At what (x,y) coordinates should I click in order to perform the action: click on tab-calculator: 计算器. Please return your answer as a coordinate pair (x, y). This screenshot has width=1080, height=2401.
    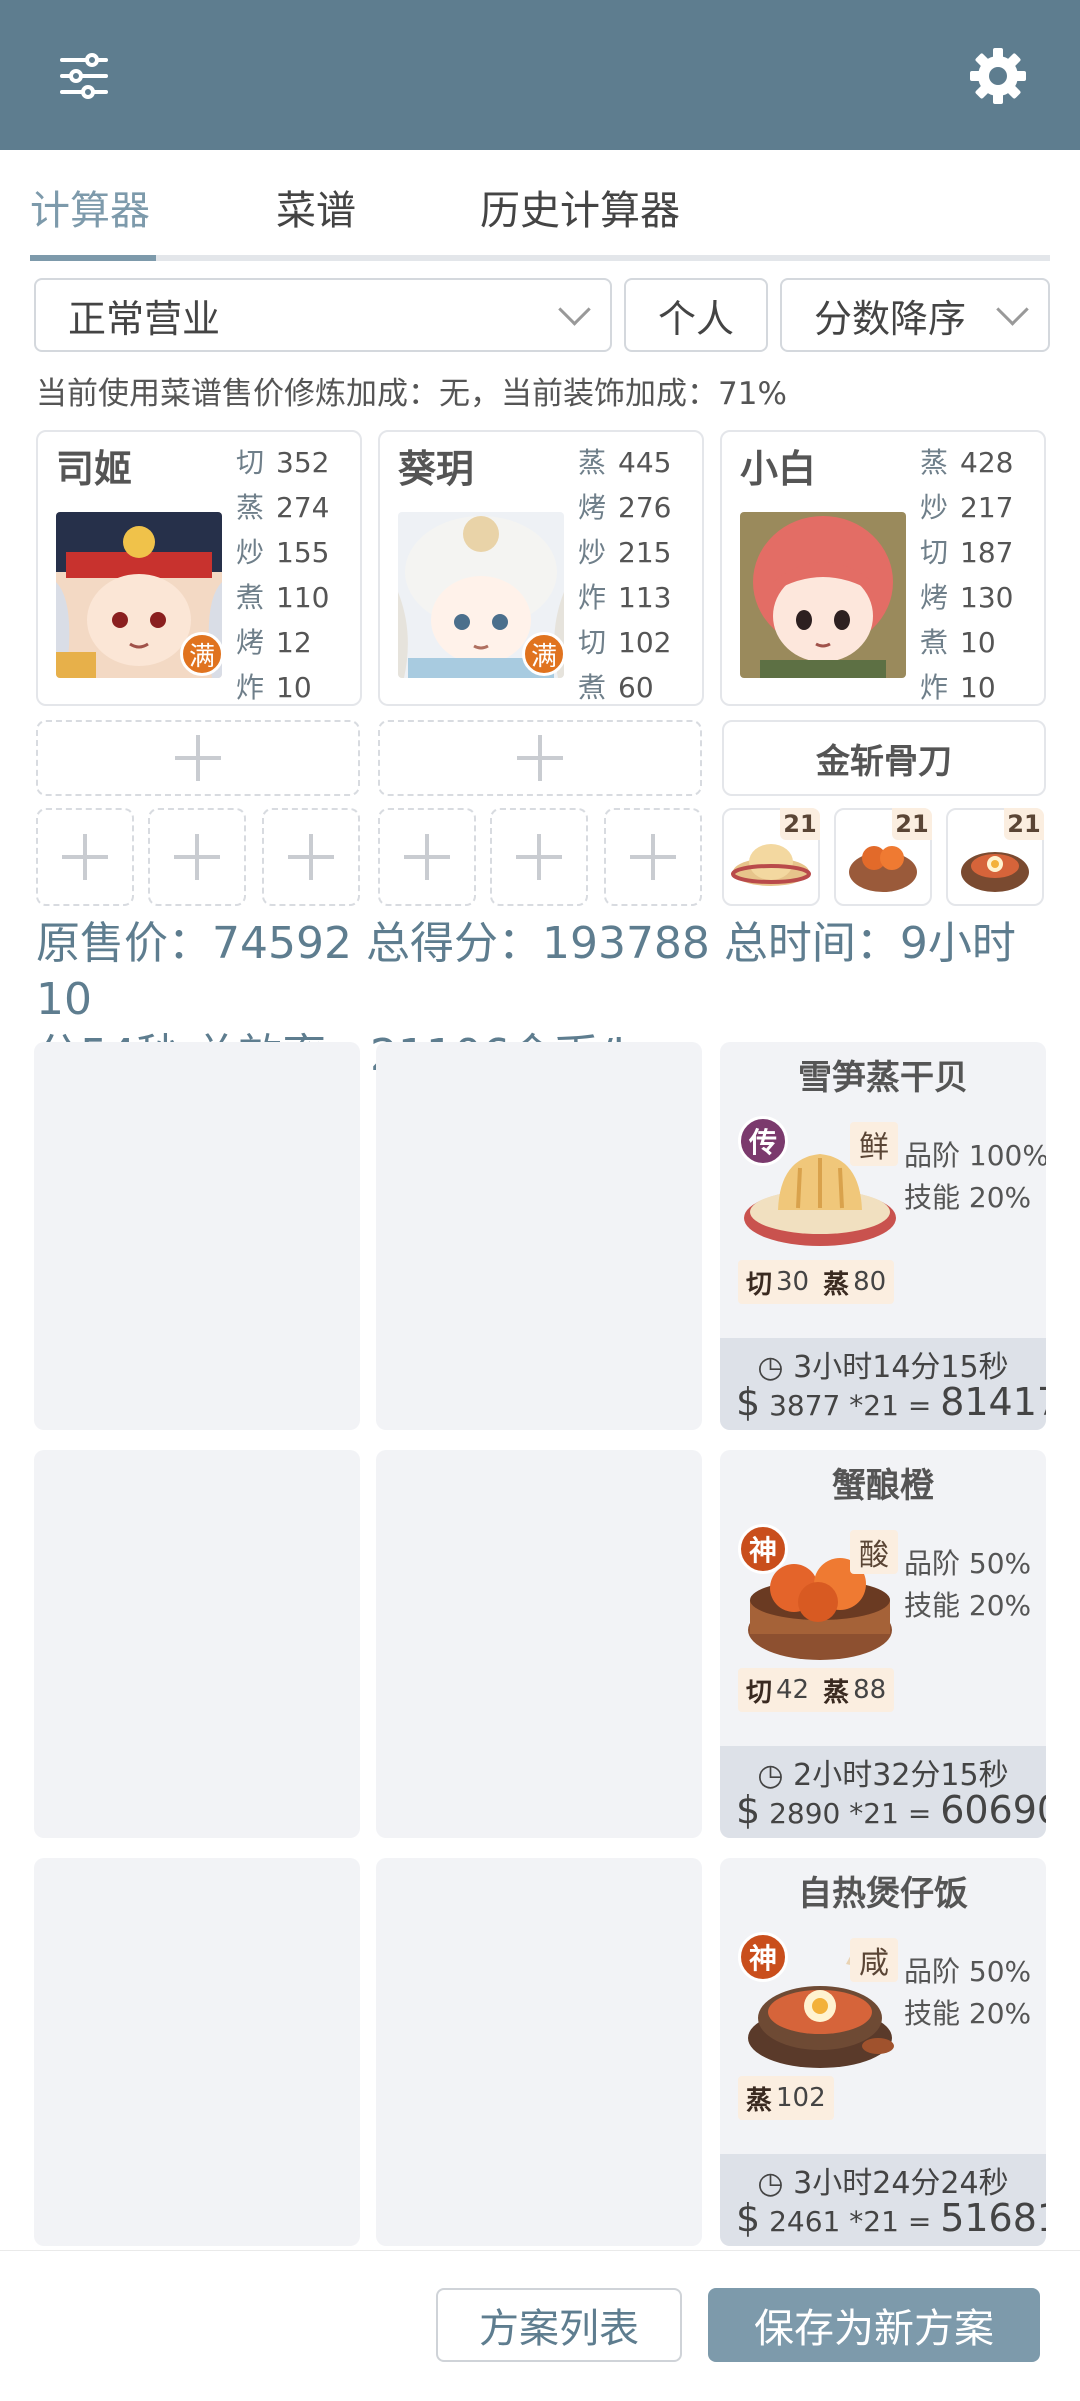
    Looking at the image, I should click on (90, 207).